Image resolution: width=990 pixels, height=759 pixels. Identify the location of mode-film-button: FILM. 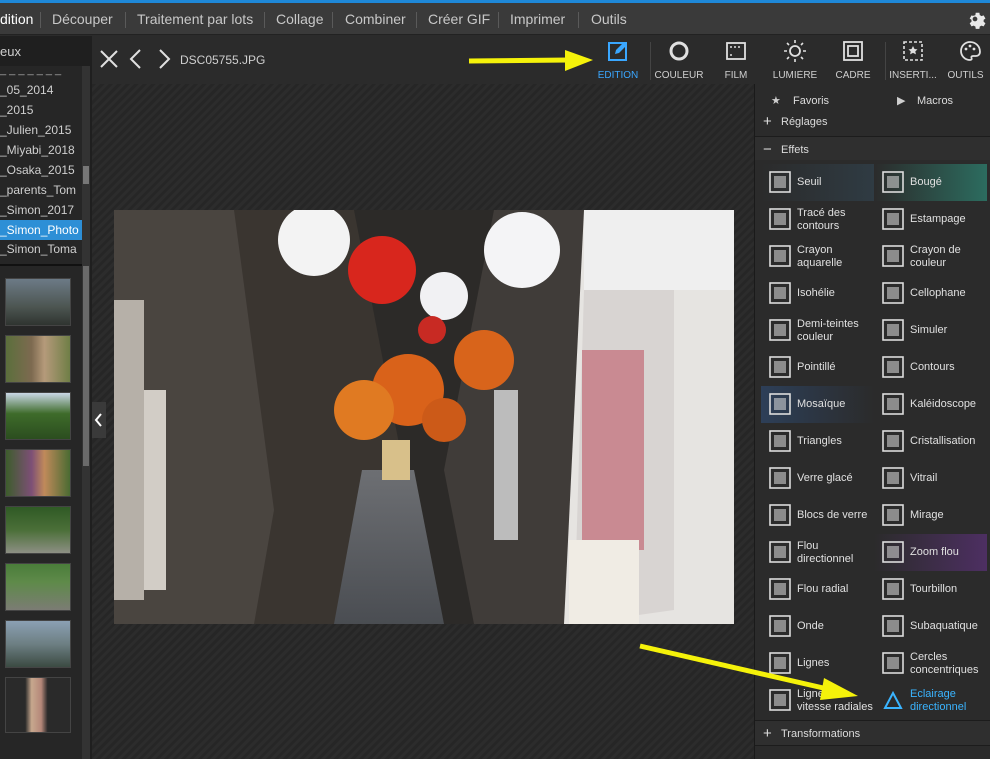
(736, 60).